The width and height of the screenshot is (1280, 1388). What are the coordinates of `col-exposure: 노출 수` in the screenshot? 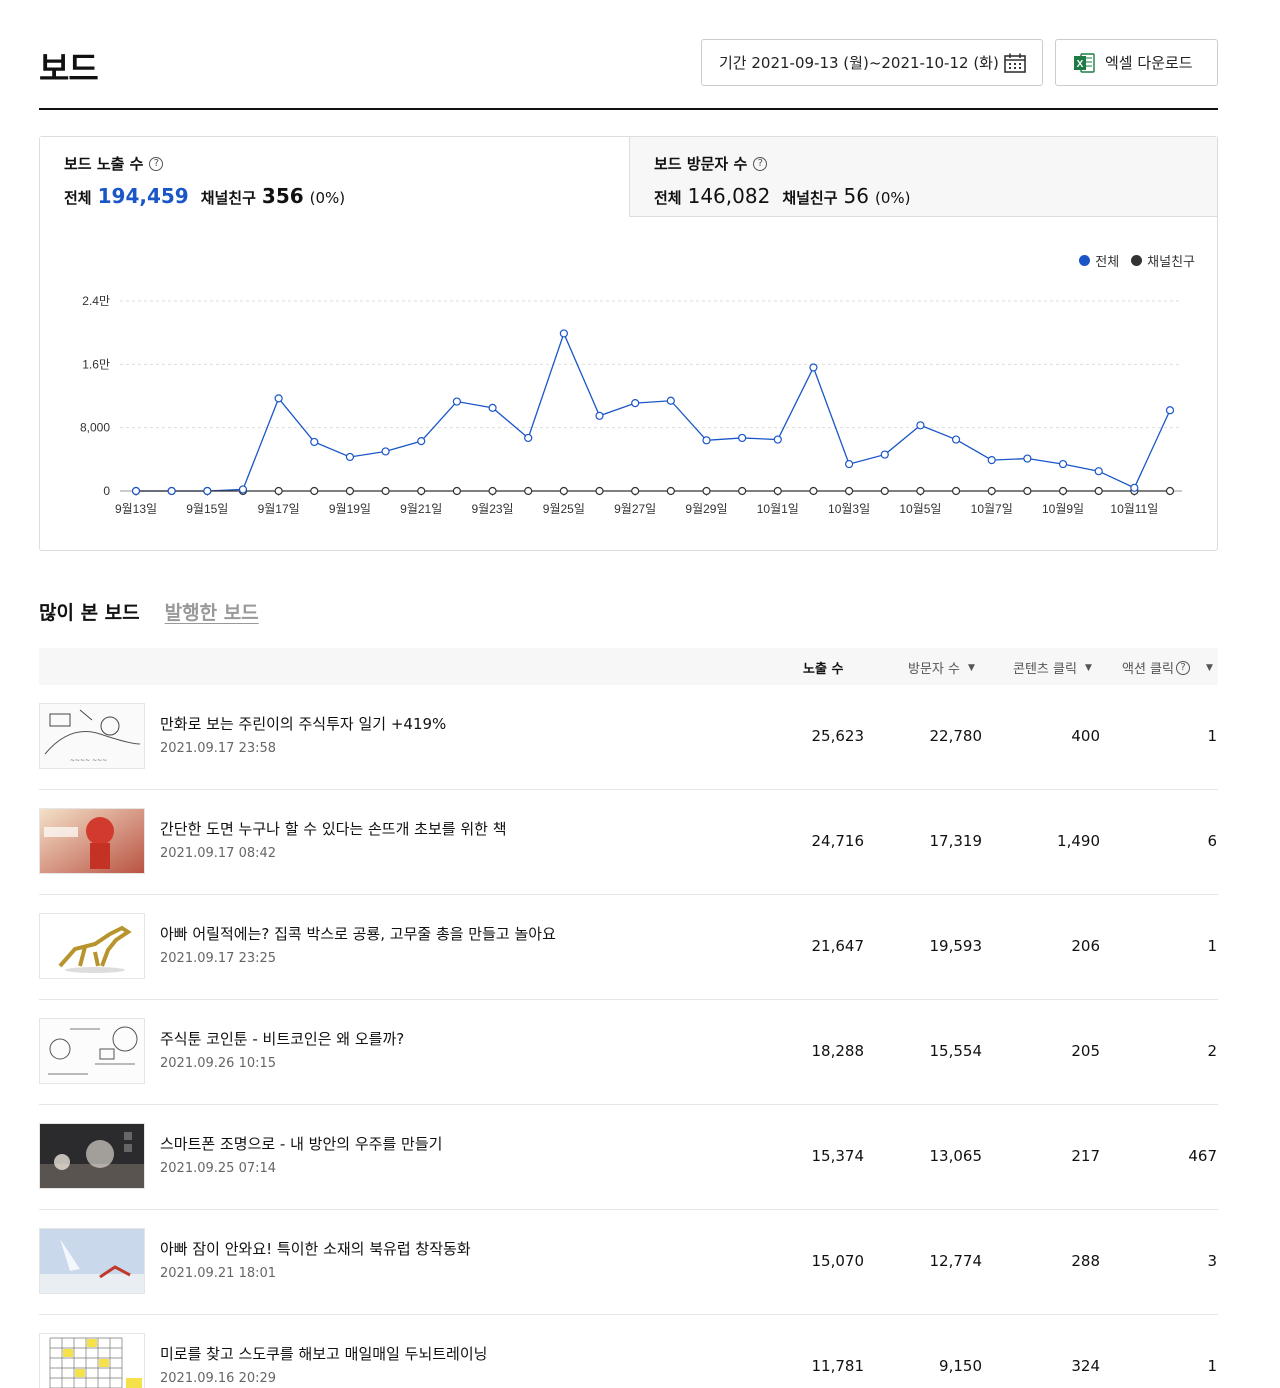 It's located at (823, 667).